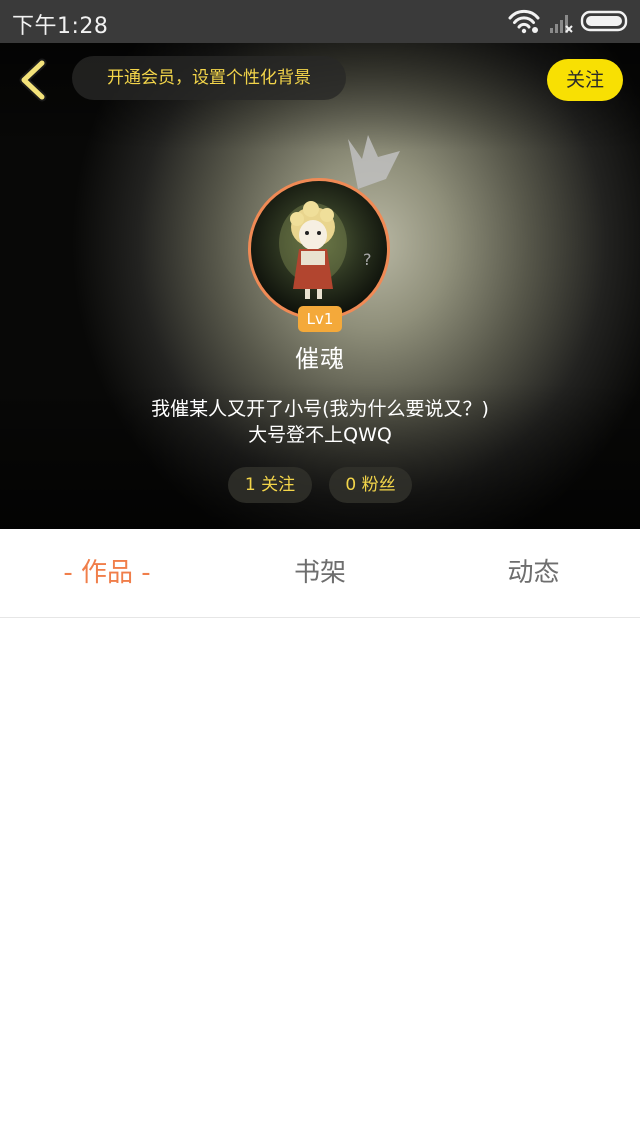 This screenshot has width=640, height=1138. I want to click on battery-icon, so click(604, 21).